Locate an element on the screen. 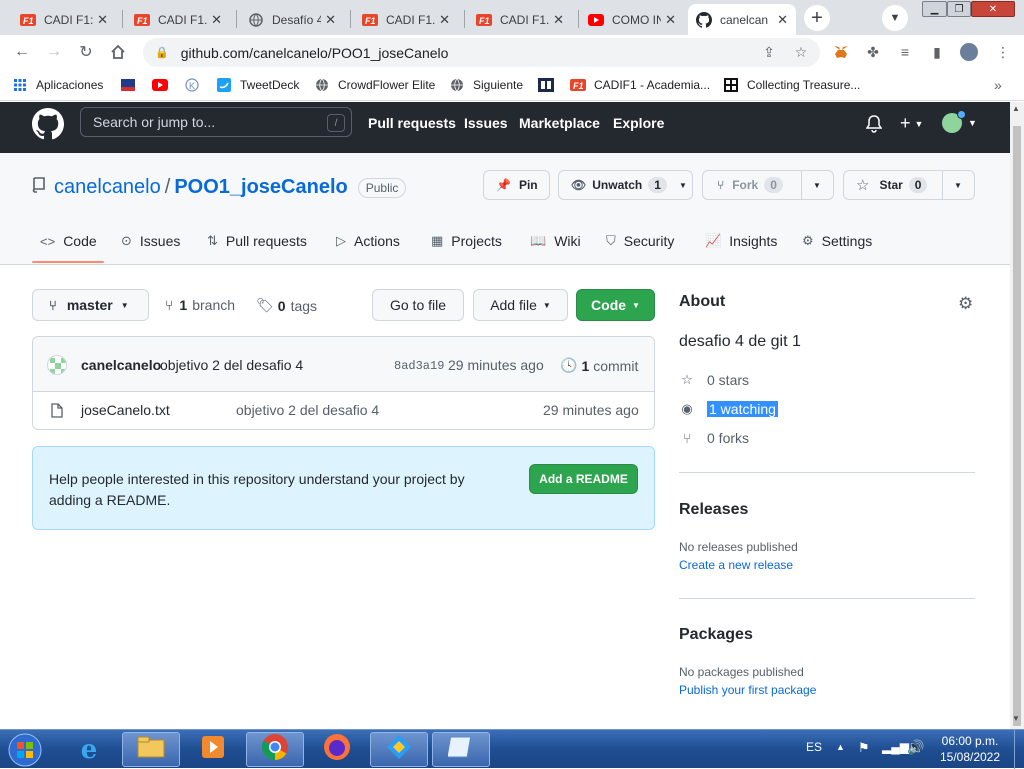 This screenshot has width=1024, height=769. nav-explore: Explore is located at coordinates (638, 123).